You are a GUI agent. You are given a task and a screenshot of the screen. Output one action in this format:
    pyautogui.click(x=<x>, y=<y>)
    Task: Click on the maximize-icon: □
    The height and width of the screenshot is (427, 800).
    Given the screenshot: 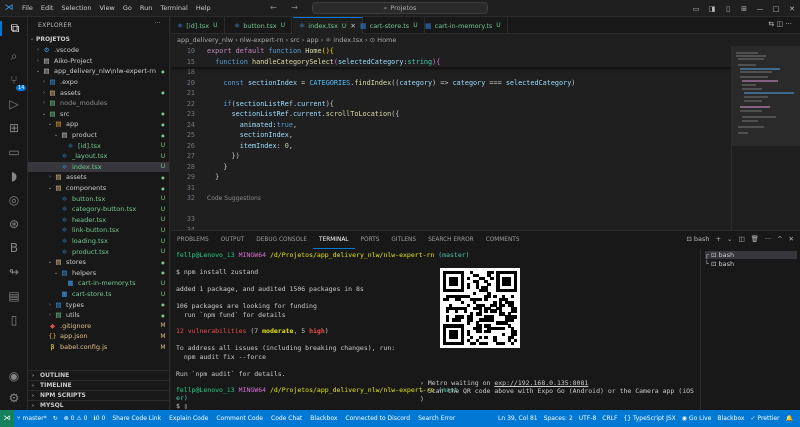 What is the action you would take?
    pyautogui.click(x=776, y=9)
    